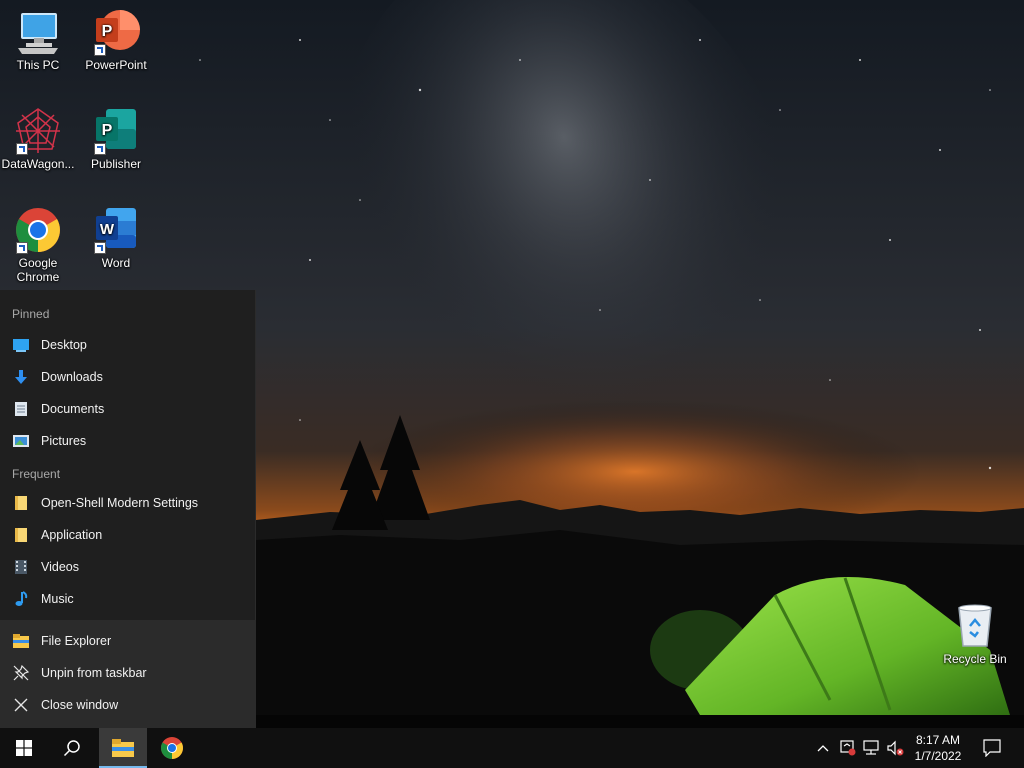 Image resolution: width=1024 pixels, height=768 pixels. I want to click on volume-muted-icon, so click(895, 748).